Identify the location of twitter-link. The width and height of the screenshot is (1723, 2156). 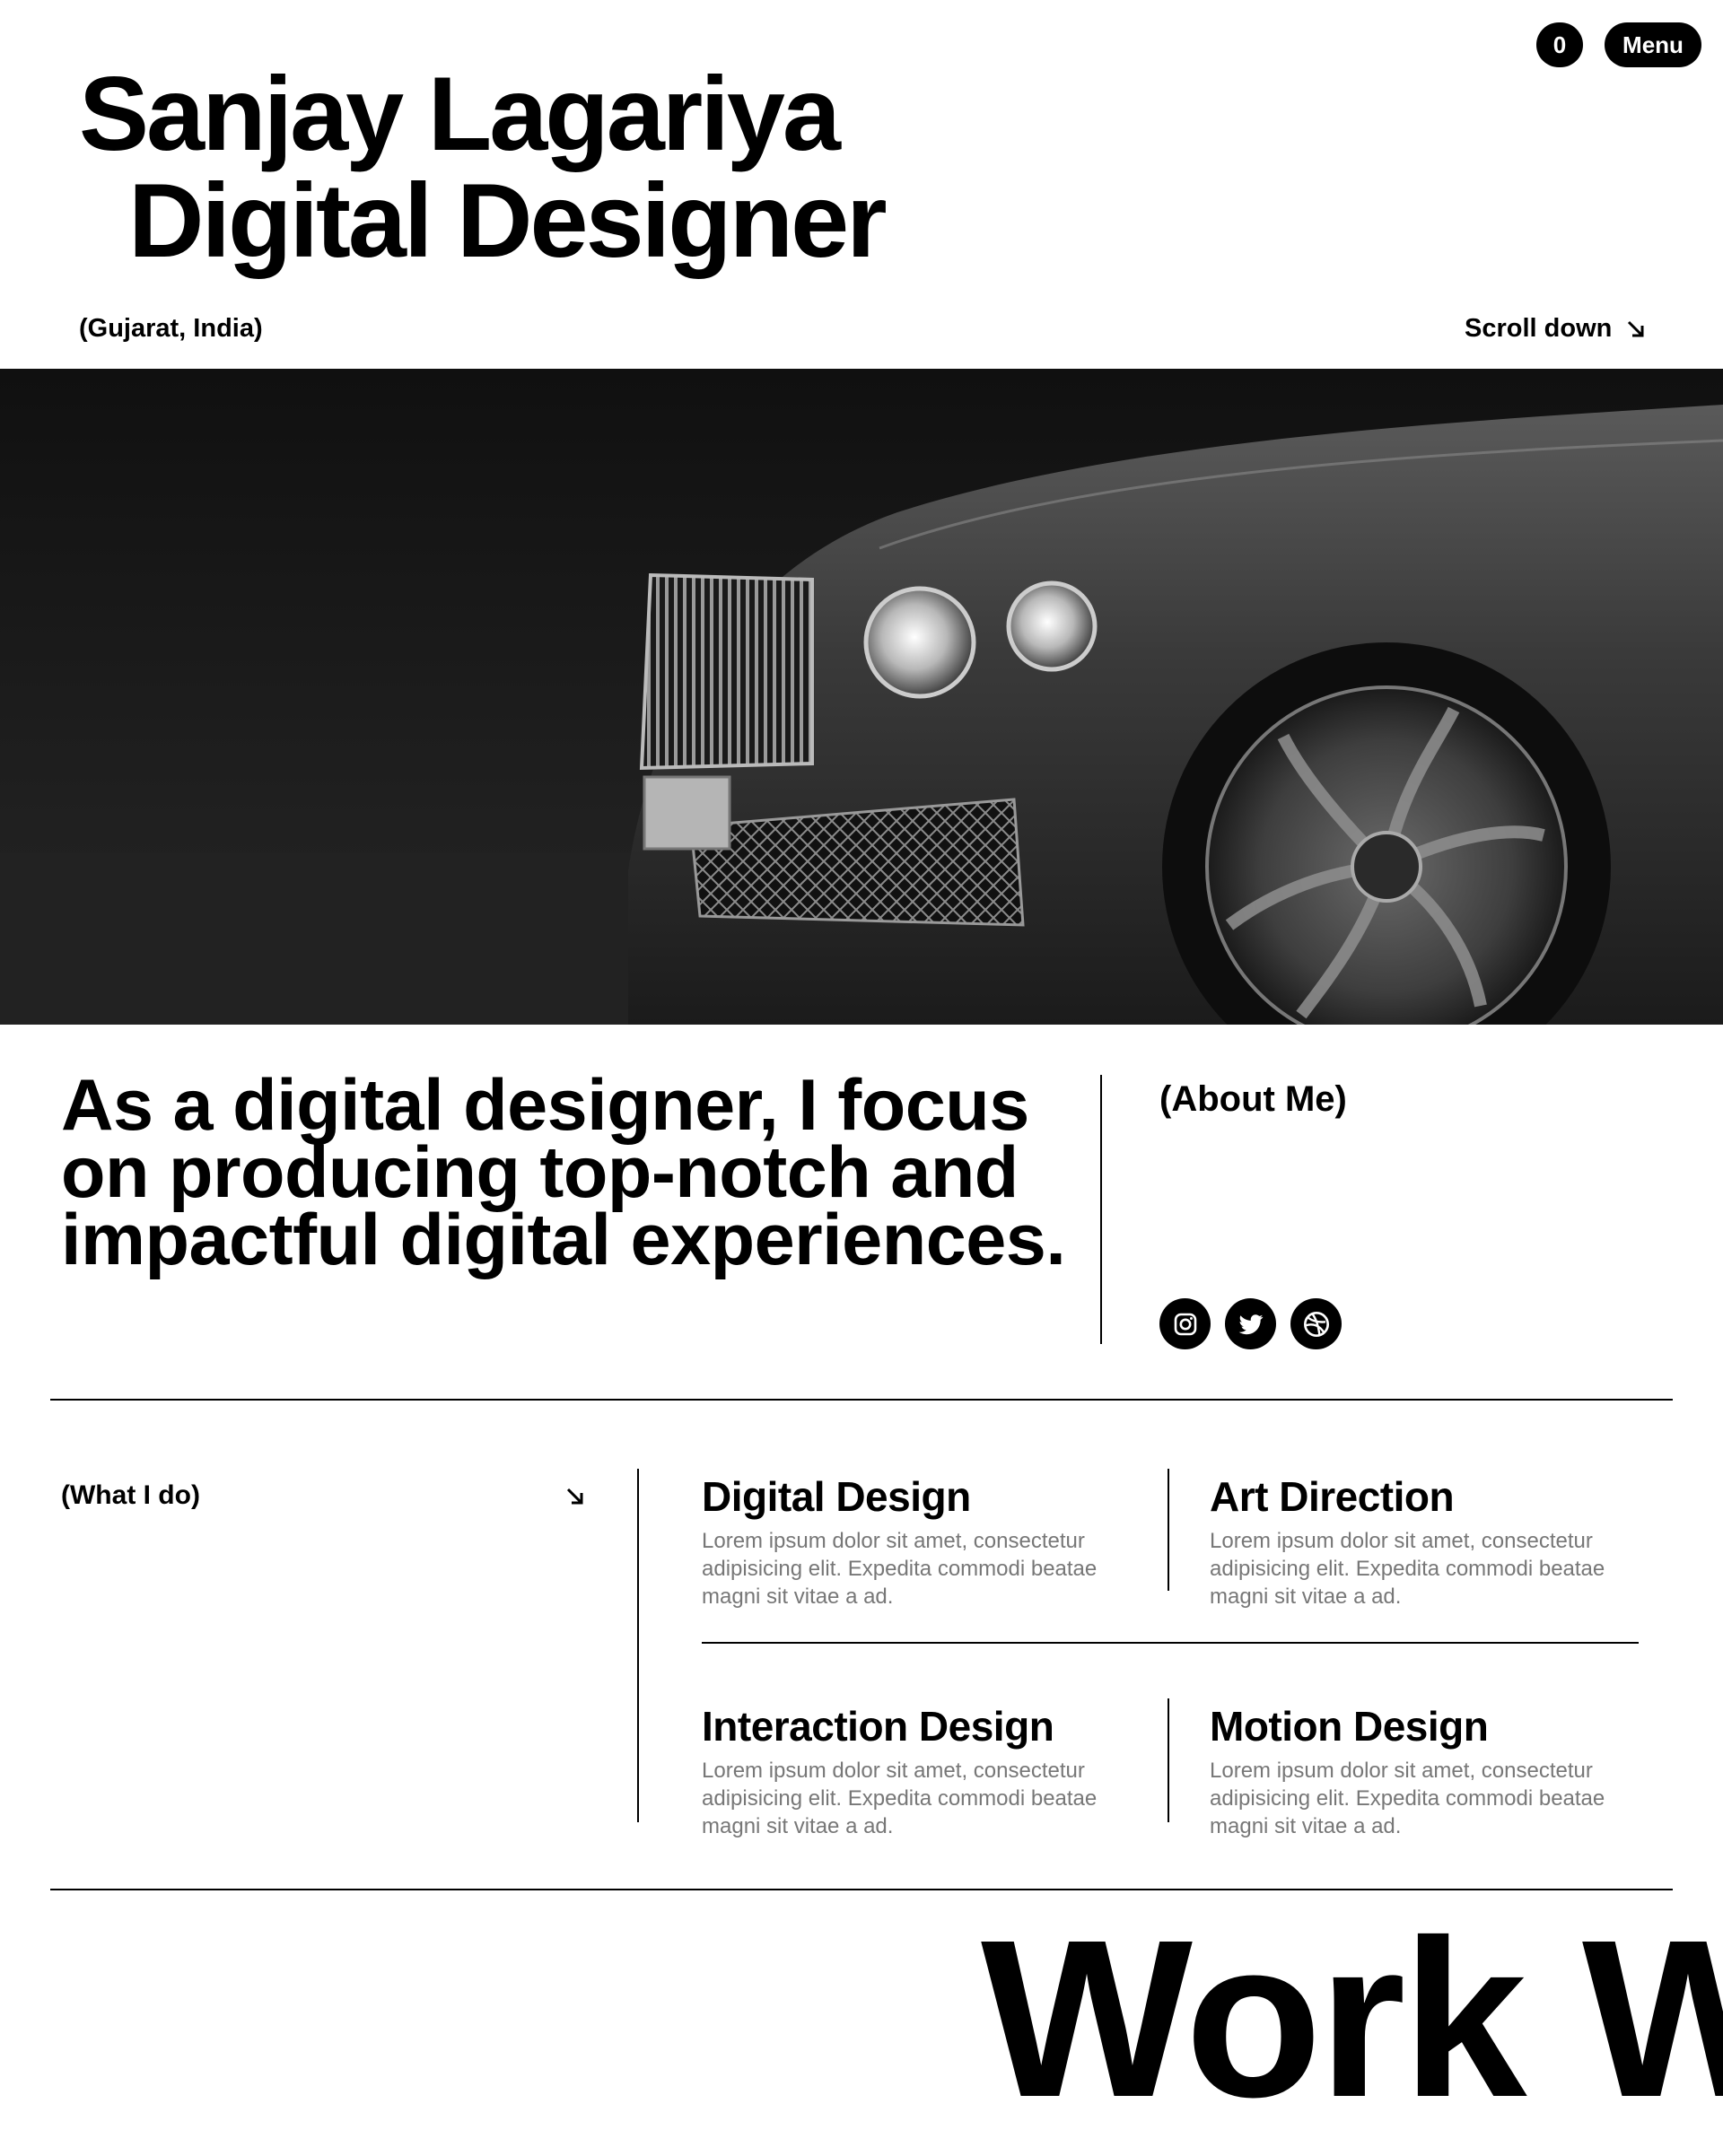
(1250, 1323).